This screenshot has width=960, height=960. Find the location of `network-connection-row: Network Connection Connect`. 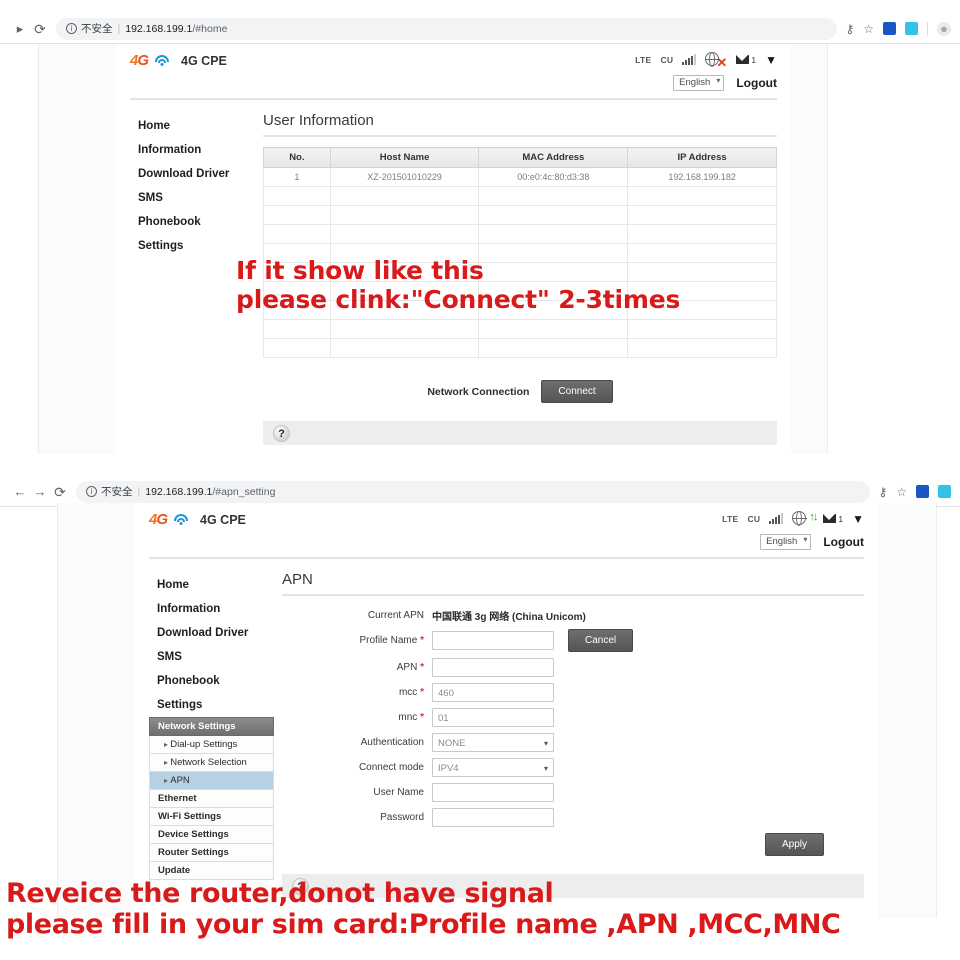

network-connection-row: Network Connection Connect is located at coordinates (520, 392).